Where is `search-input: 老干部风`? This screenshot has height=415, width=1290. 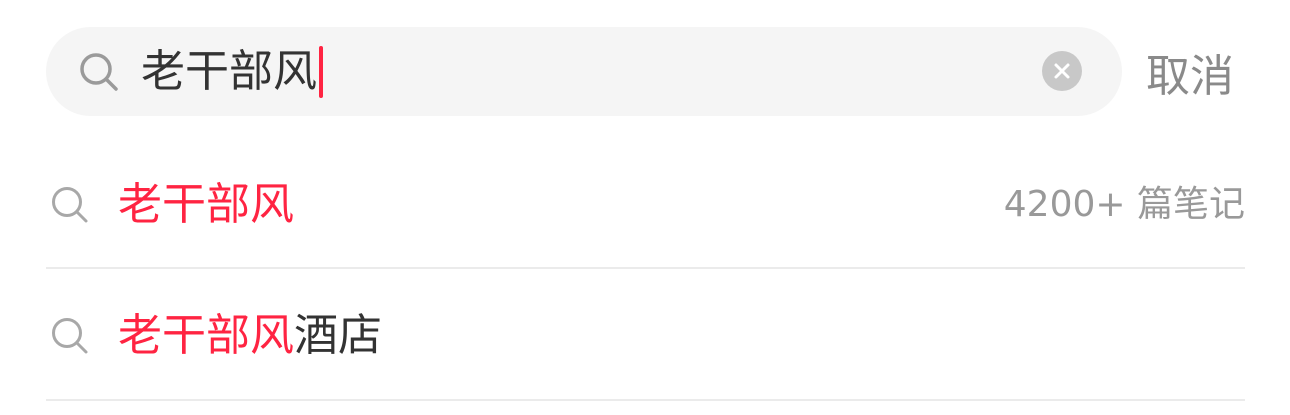
search-input: 老干部风 is located at coordinates (232, 71).